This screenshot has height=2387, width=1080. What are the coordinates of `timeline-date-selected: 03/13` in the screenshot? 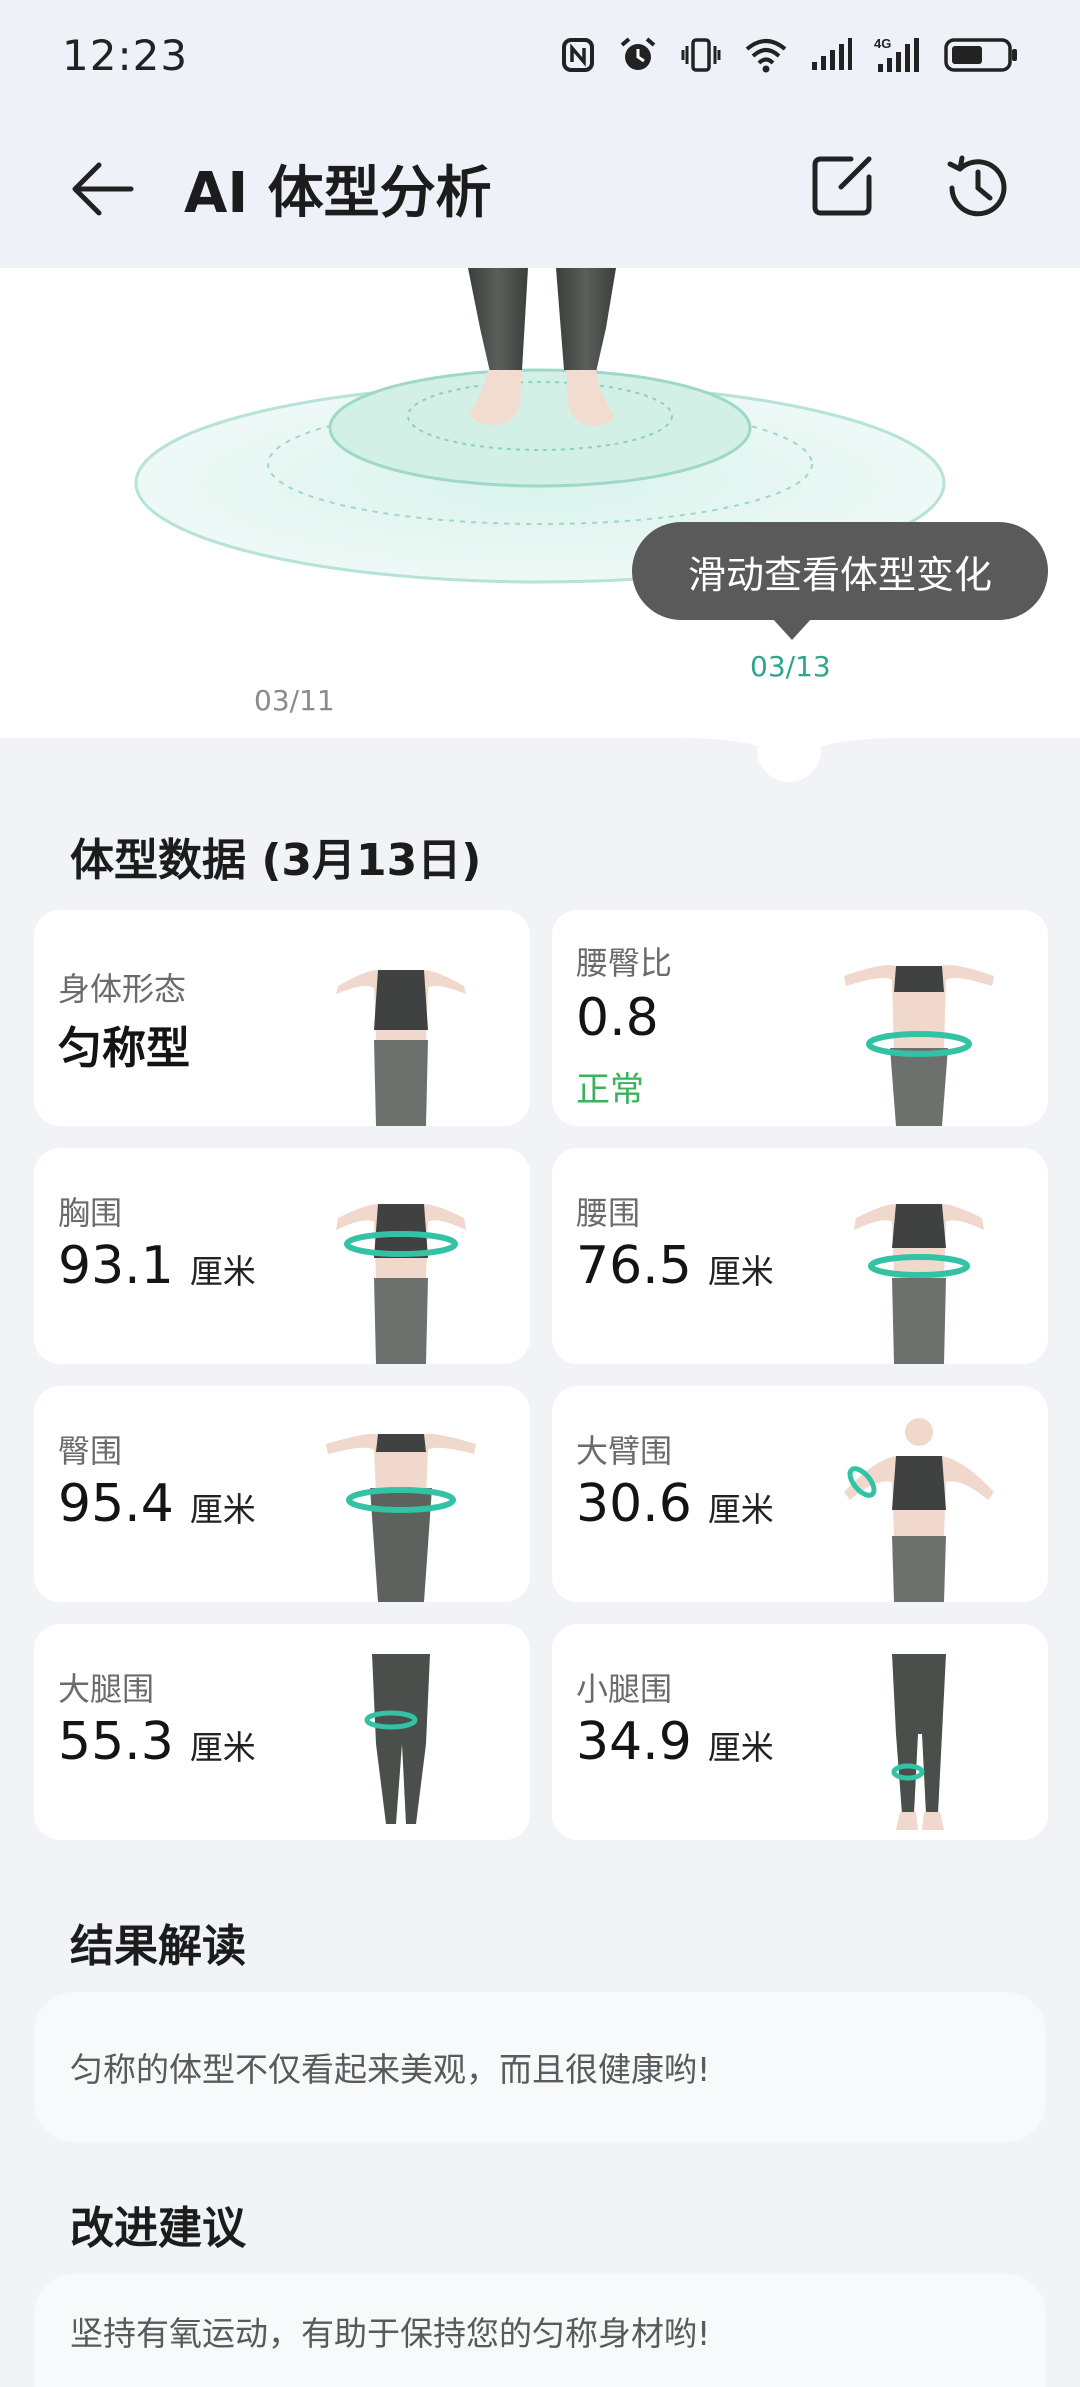 It's located at (790, 666).